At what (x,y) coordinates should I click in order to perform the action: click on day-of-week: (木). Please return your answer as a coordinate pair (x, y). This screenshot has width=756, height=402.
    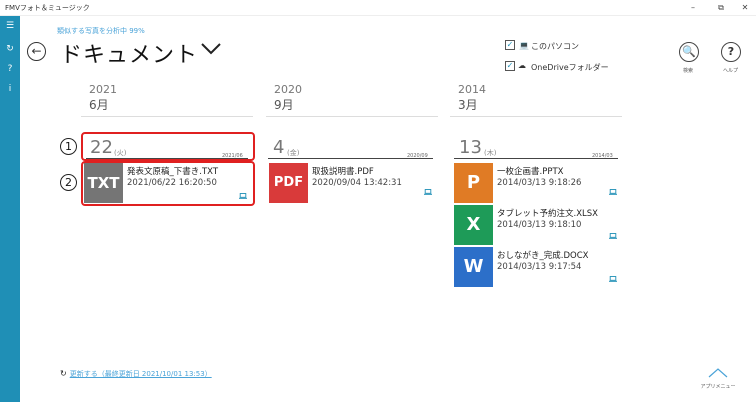
    Looking at the image, I should click on (490, 153).